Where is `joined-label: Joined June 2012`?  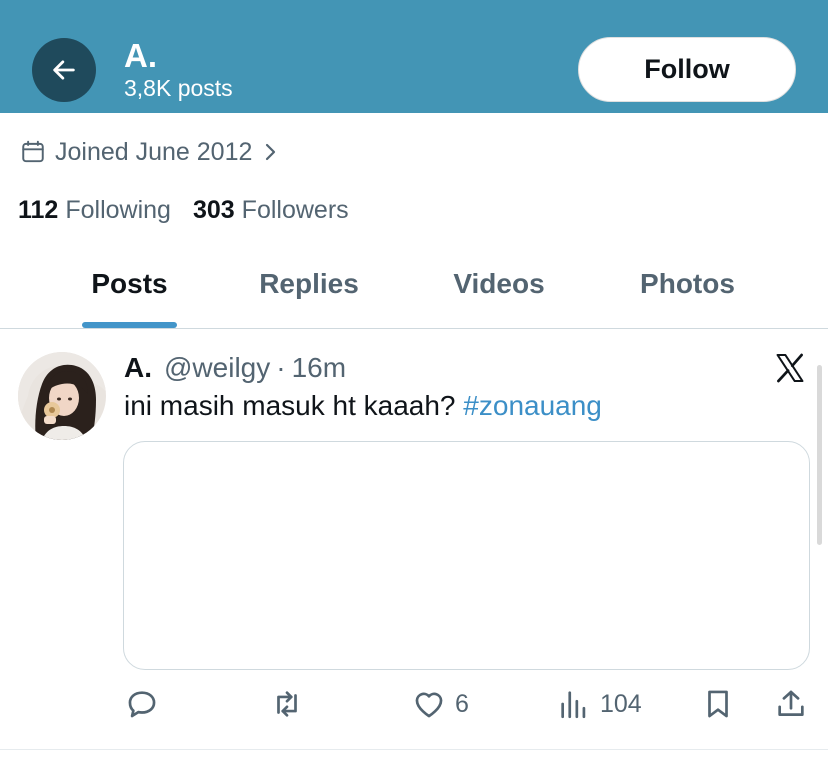 joined-label: Joined June 2012 is located at coordinates (154, 151).